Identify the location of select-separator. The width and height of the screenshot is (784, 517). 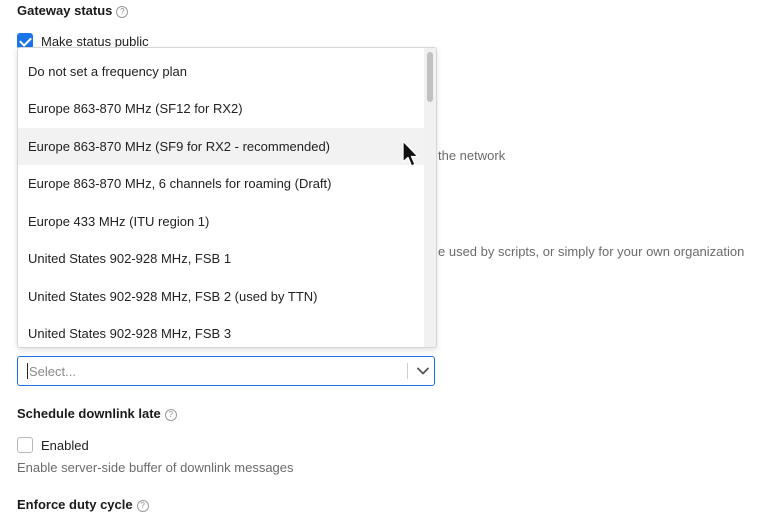
(407, 371).